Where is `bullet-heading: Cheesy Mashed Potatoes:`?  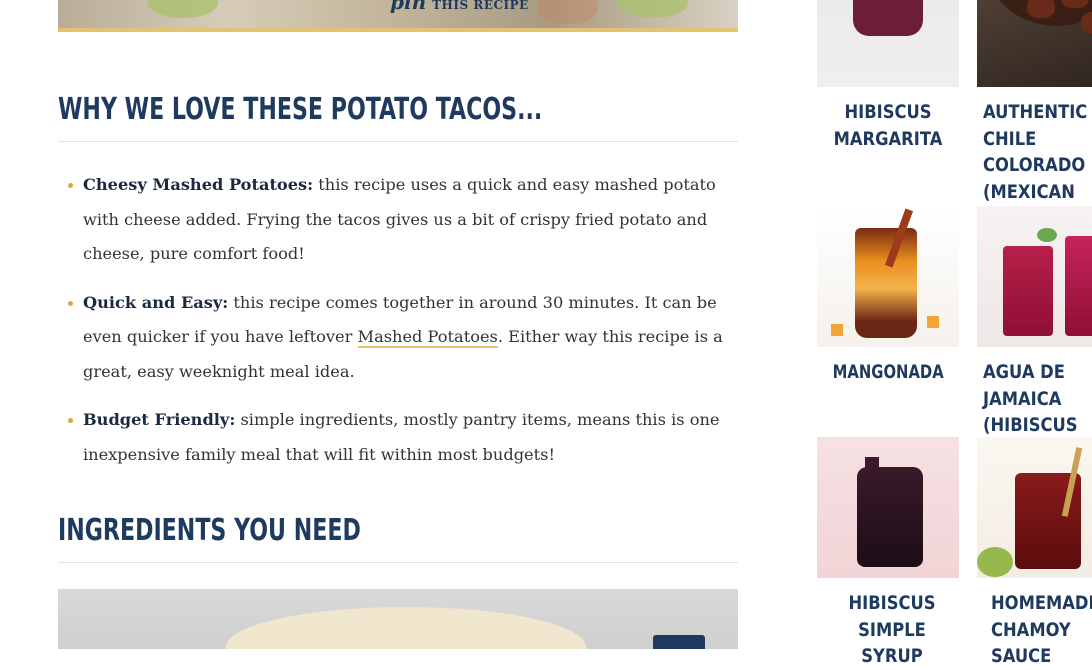 bullet-heading: Cheesy Mashed Potatoes: is located at coordinates (198, 184).